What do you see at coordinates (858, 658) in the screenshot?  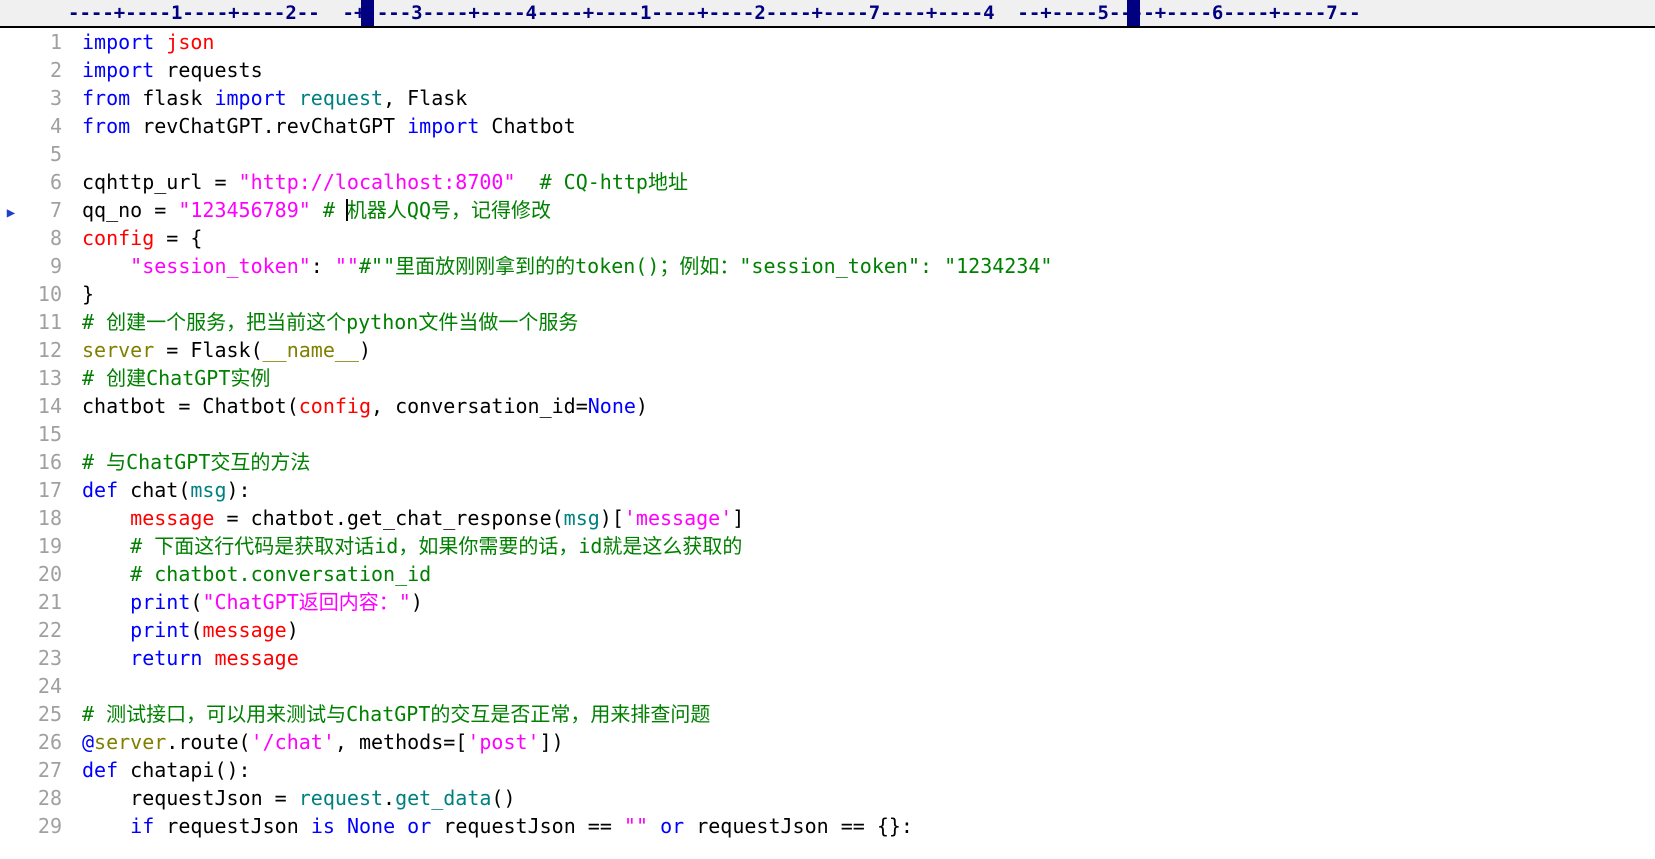 I see `code-text: return message` at bounding box center [858, 658].